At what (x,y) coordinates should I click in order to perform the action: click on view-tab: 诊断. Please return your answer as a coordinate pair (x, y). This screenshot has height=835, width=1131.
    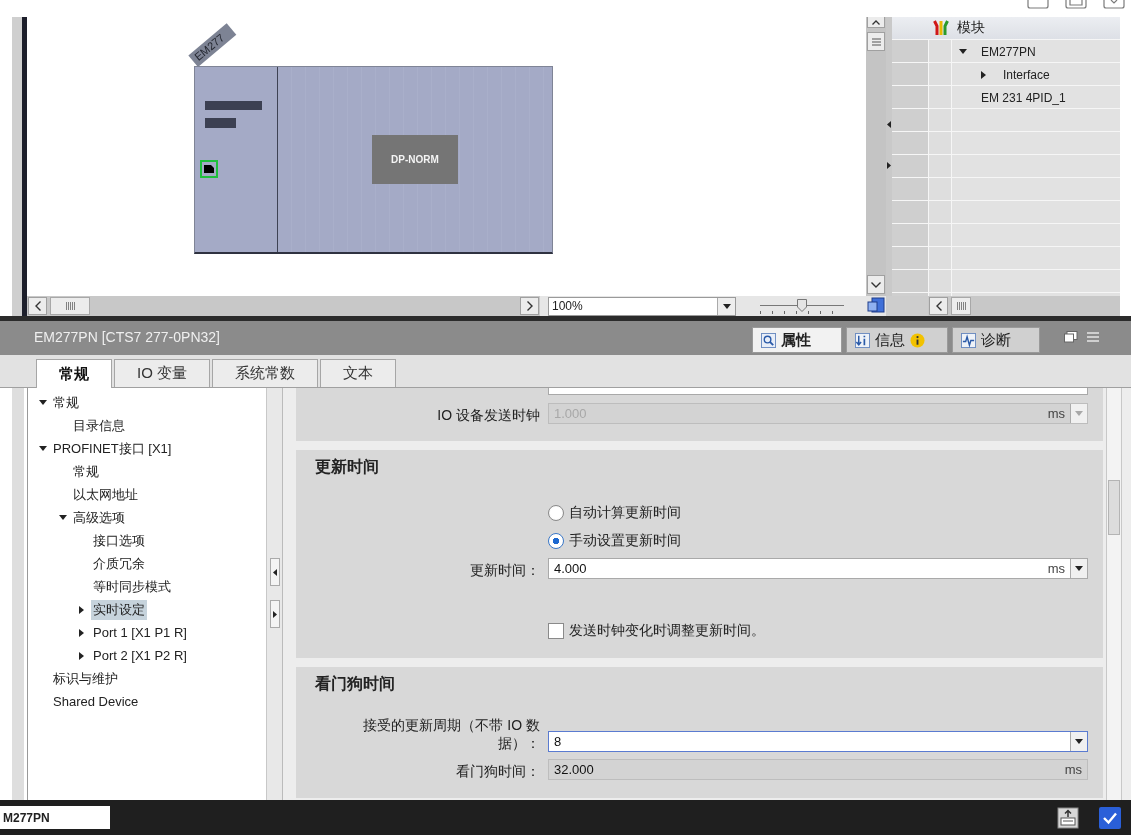
    Looking at the image, I should click on (996, 340).